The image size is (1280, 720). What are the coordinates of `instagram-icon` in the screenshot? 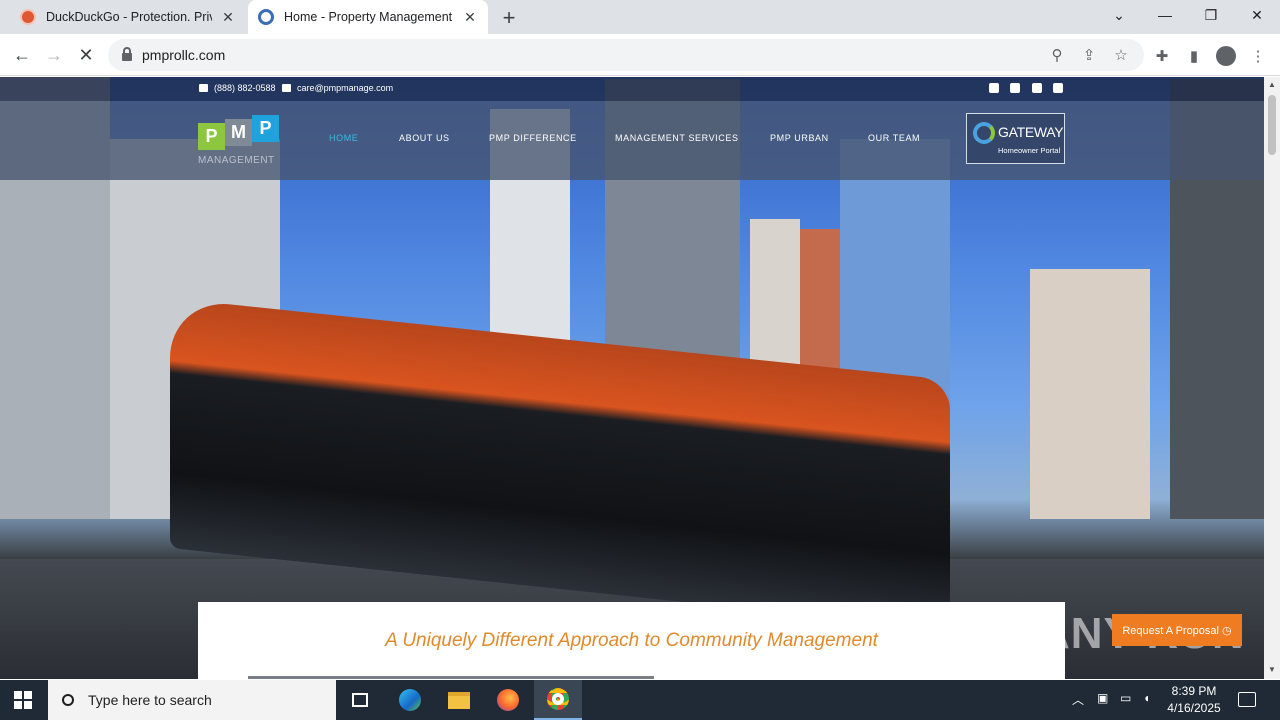 It's located at (1015, 88).